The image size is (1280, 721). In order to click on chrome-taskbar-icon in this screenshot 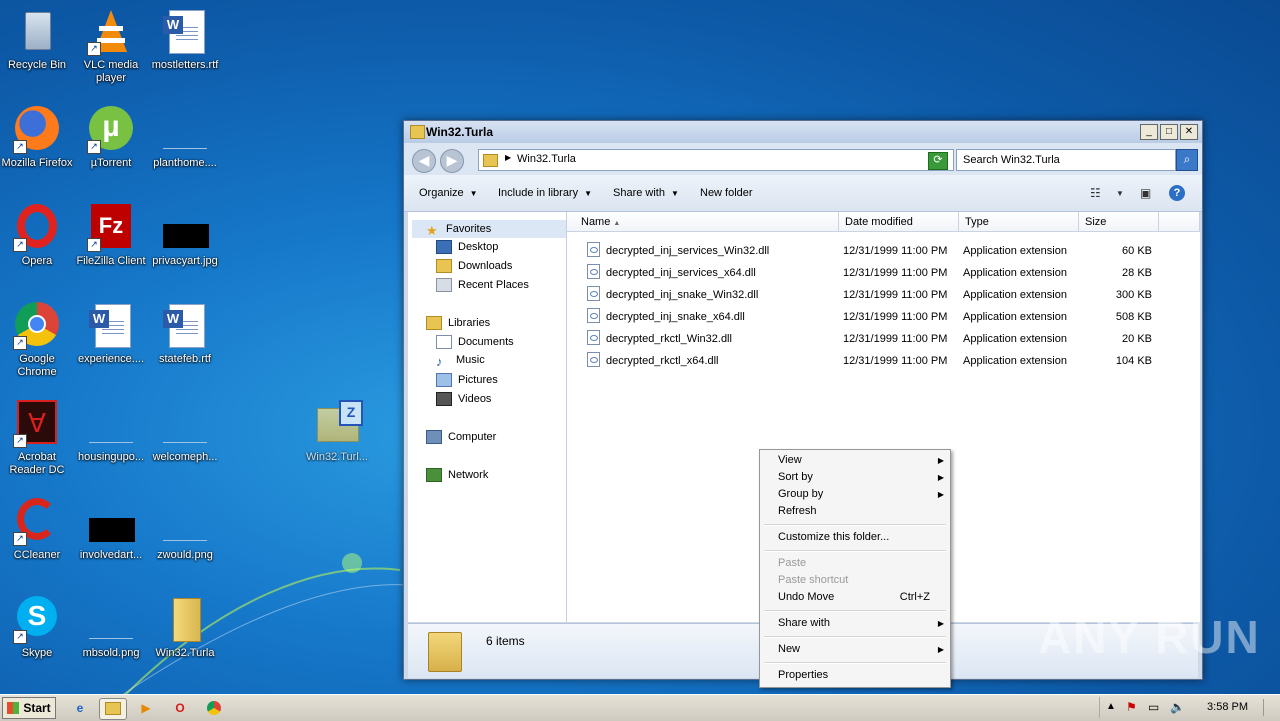, I will do `click(214, 708)`.